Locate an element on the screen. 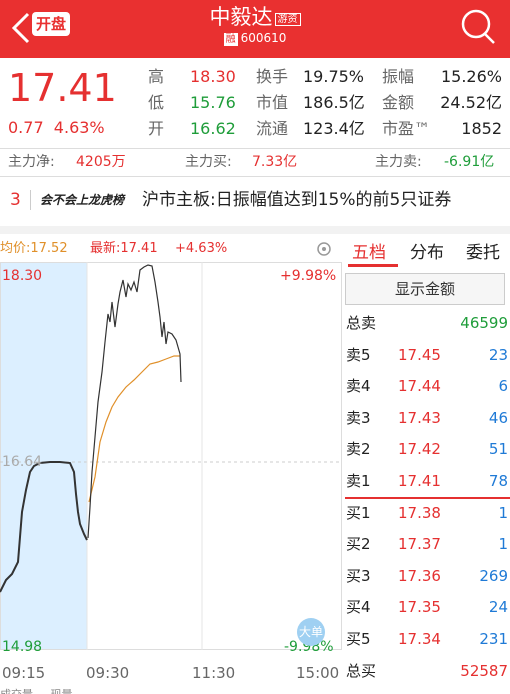 The width and height of the screenshot is (510, 694). time-0915: 09:15 is located at coordinates (24, 673).